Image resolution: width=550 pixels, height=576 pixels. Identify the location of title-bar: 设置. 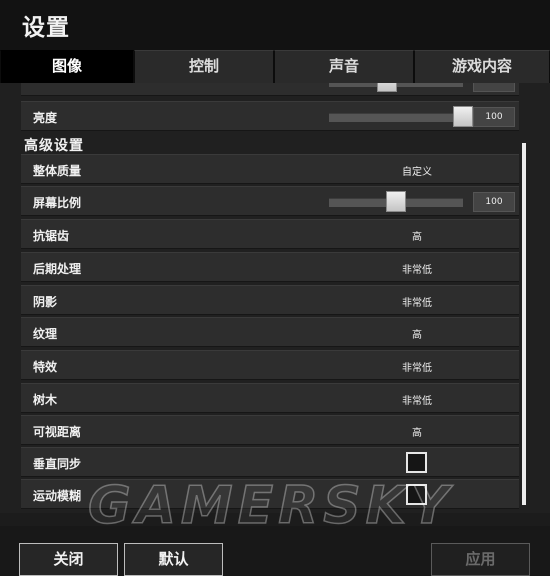
(275, 25).